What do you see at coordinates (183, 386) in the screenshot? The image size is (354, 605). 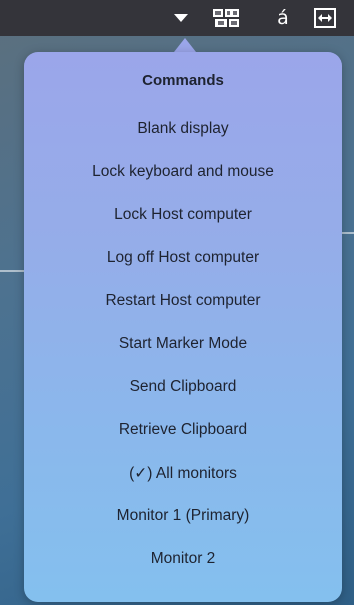 I see `menu-item-label: Send Clipboard` at bounding box center [183, 386].